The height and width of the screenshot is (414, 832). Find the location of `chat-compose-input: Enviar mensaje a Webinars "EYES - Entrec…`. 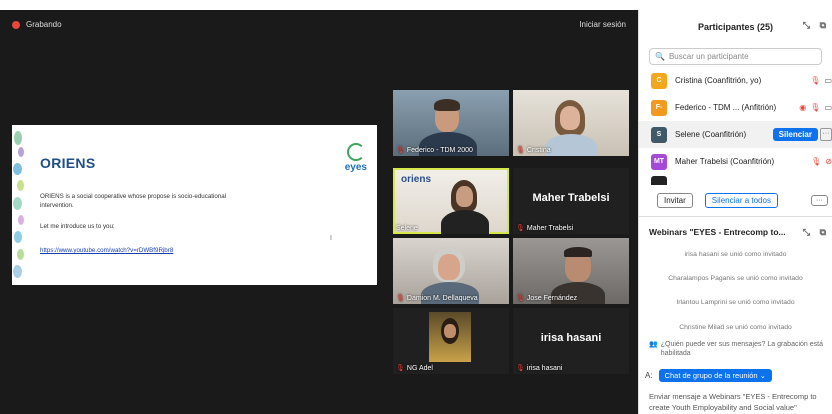

chat-compose-input: Enviar mensaje a Webinars "EYES - Entrec… is located at coordinates (735, 402).